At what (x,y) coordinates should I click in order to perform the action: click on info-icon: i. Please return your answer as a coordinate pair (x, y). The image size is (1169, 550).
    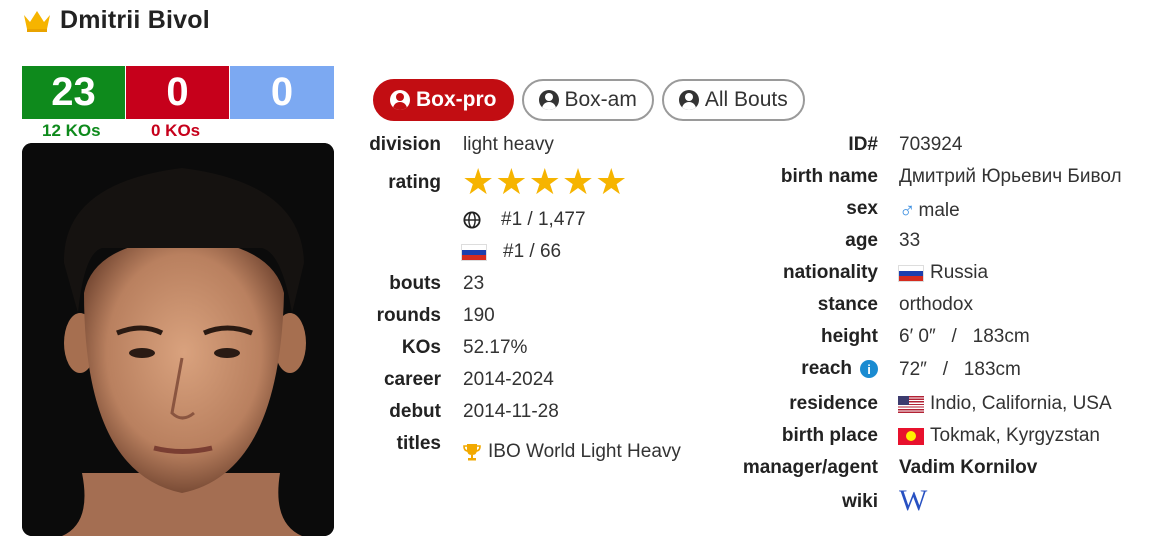
    Looking at the image, I should click on (869, 369).